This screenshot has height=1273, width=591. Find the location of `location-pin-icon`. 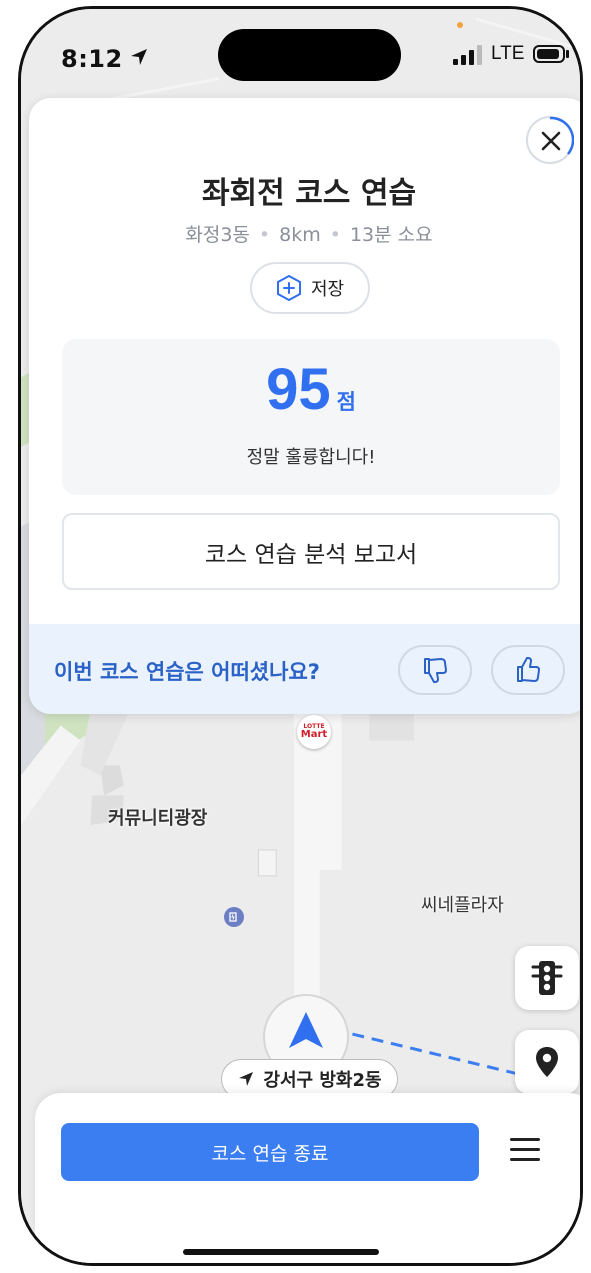

location-pin-icon is located at coordinates (547, 1062).